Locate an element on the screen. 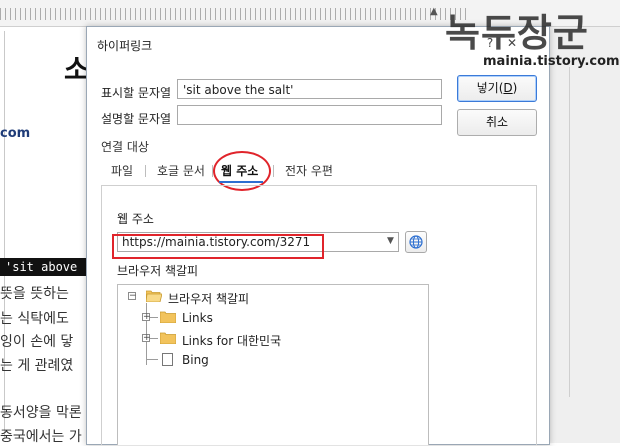 Image resolution: width=620 pixels, height=446 pixels. right-side-pane is located at coordinates (584, 235).